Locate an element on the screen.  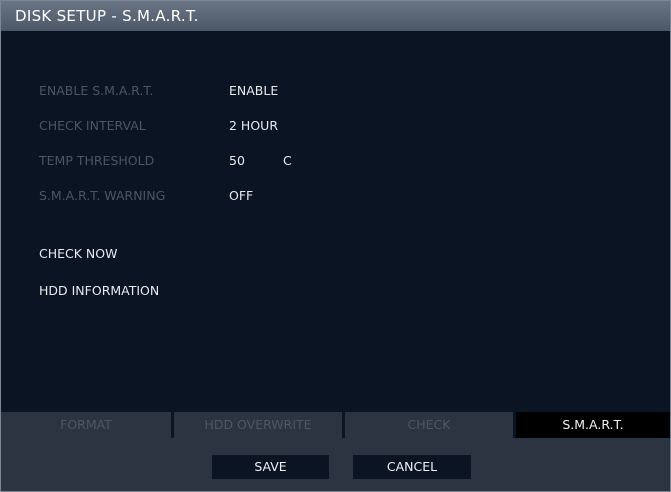
temp-threshold-unit: C is located at coordinates (287, 160).